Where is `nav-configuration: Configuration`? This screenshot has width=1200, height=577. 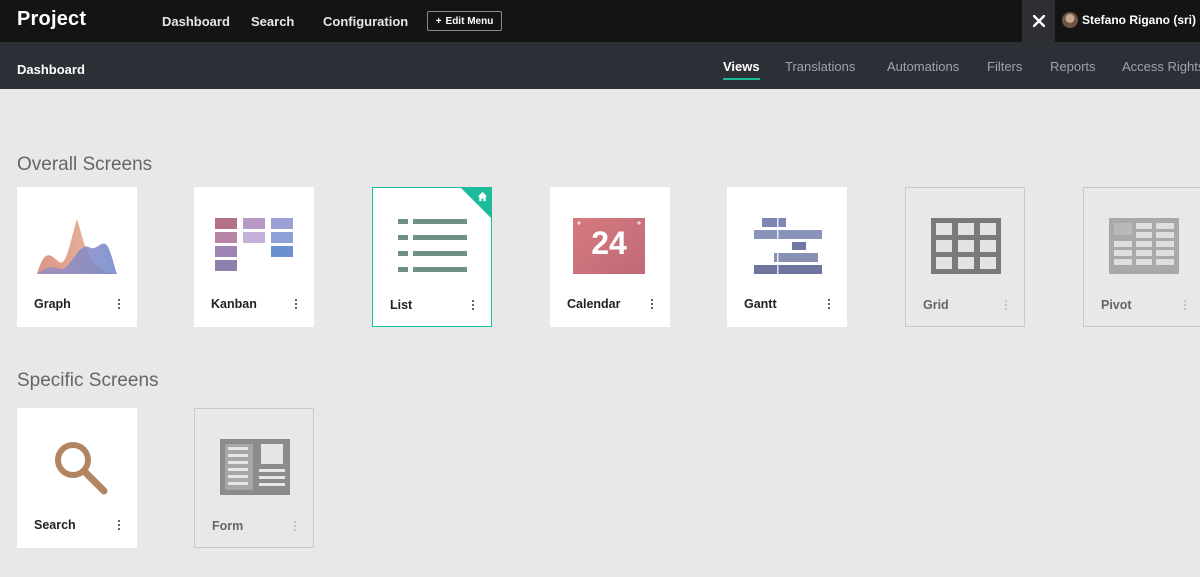 nav-configuration: Configuration is located at coordinates (365, 21).